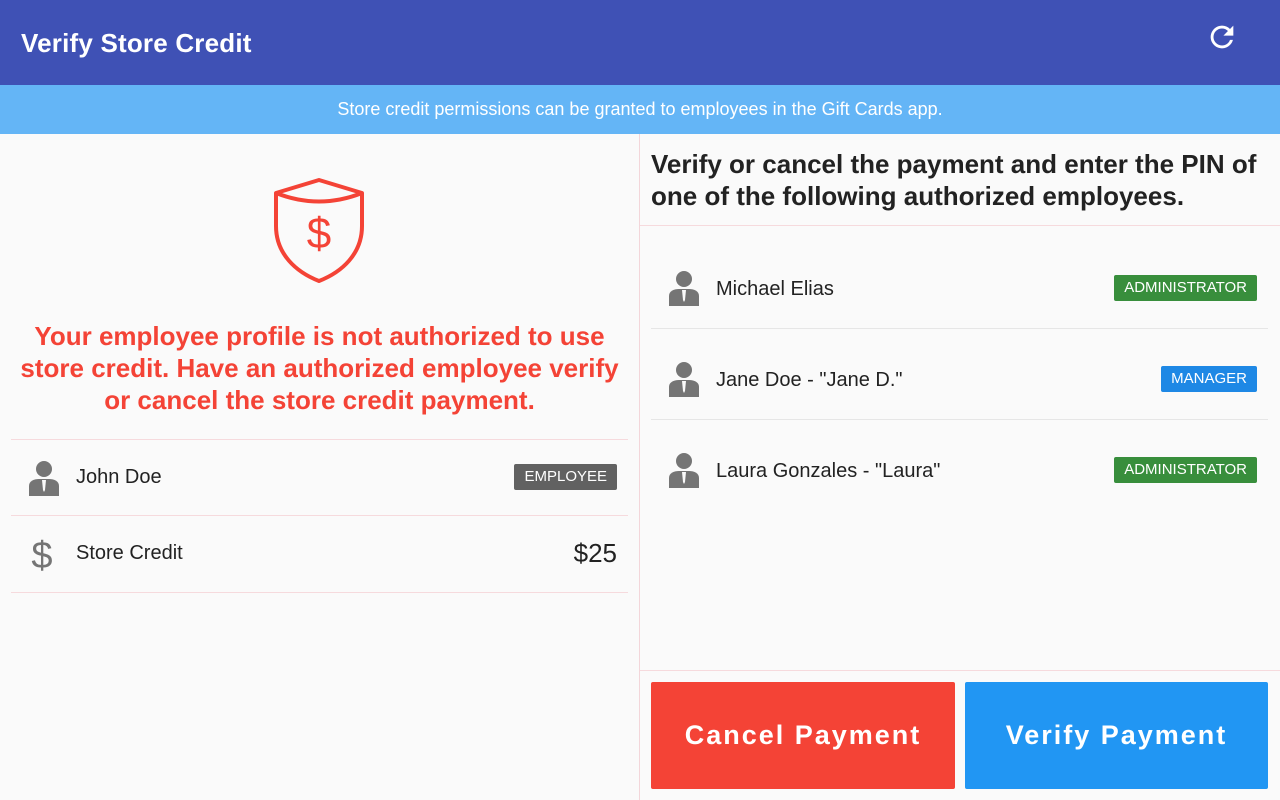  I want to click on role-badge: EMPLOYEE, so click(565, 477).